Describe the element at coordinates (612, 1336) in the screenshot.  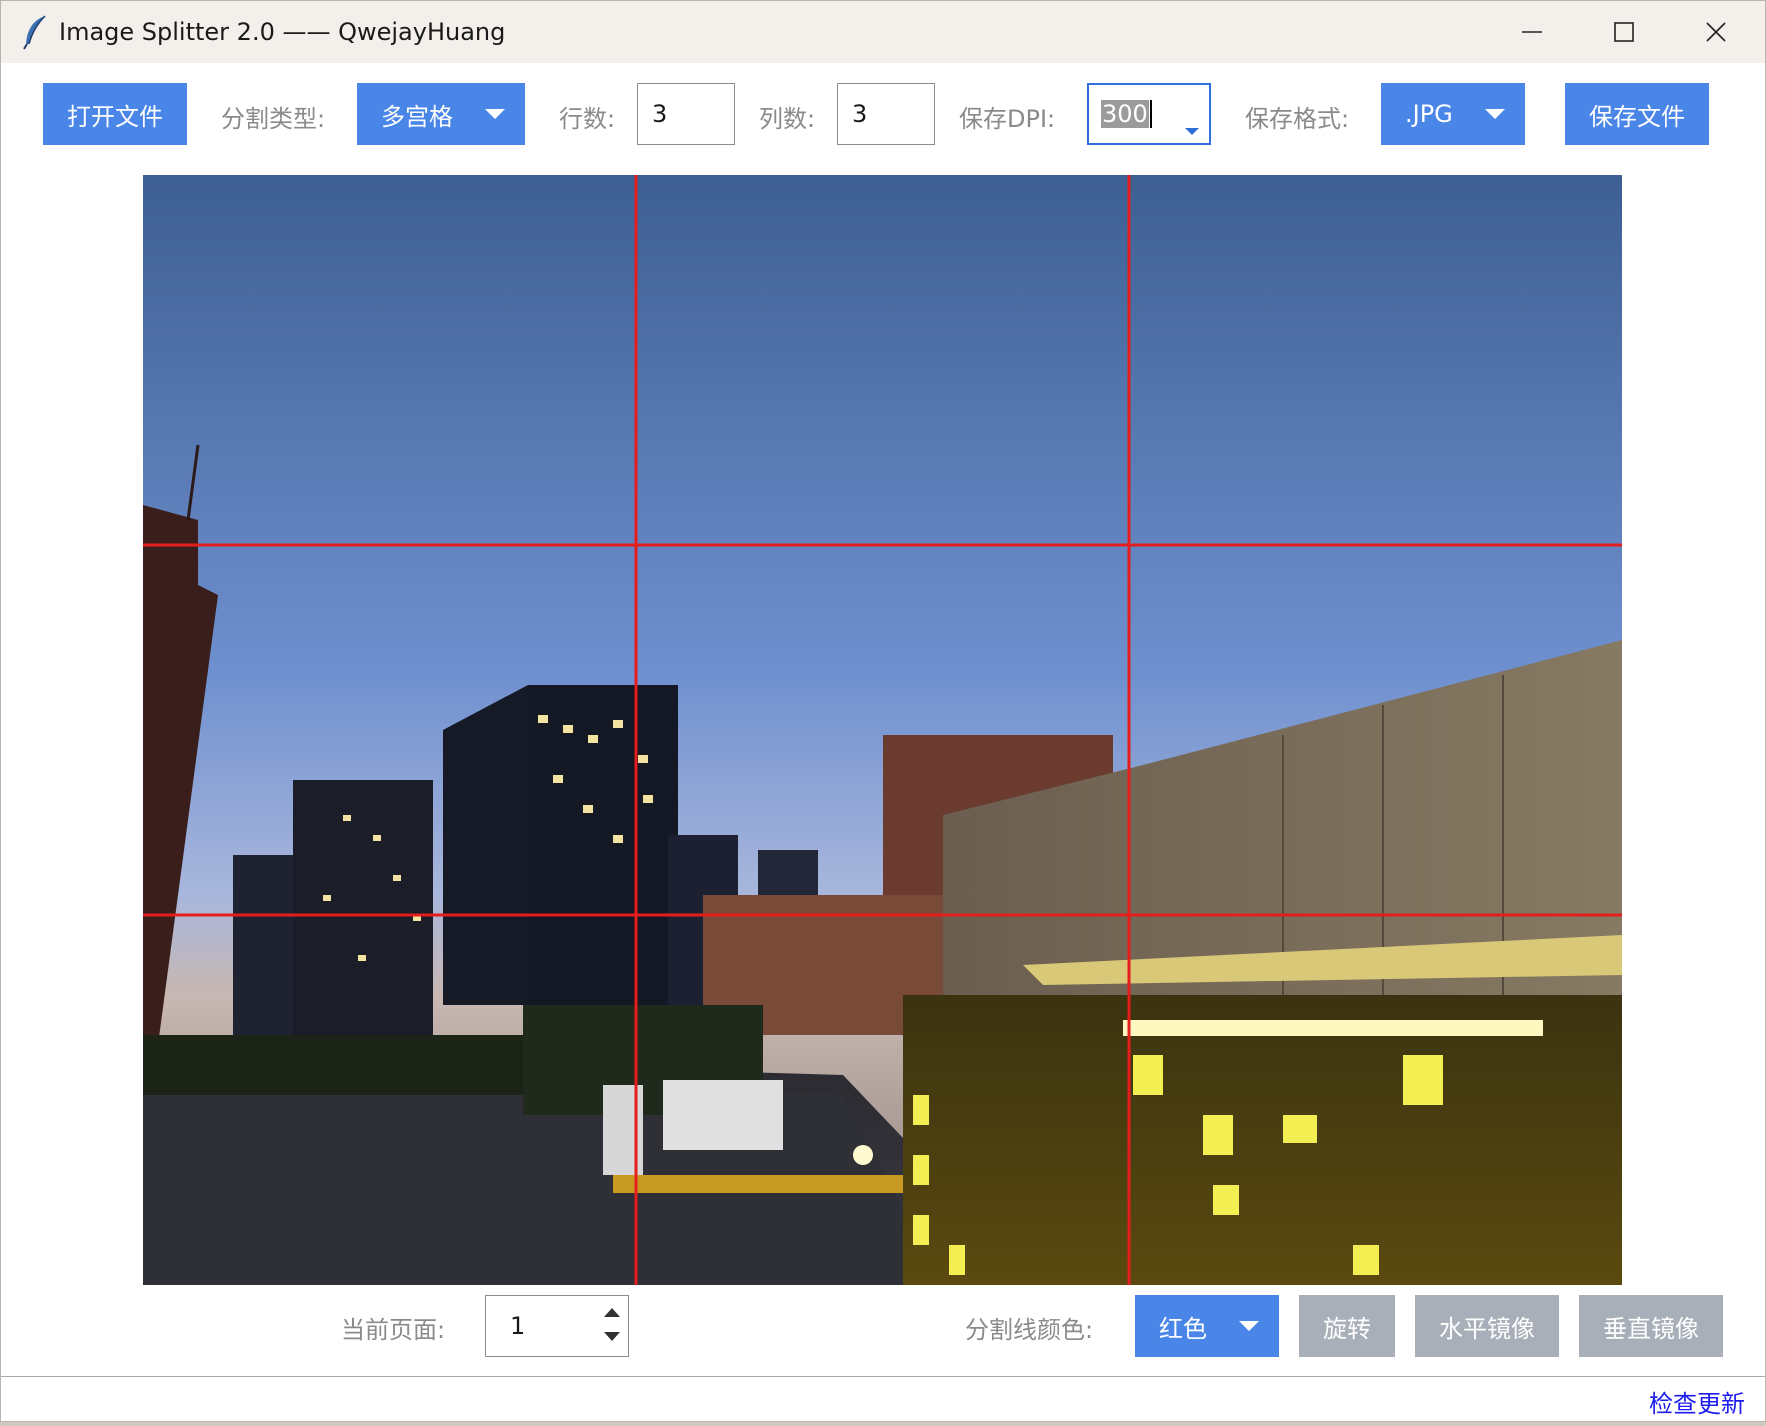
I see `spin-down-icon` at that location.